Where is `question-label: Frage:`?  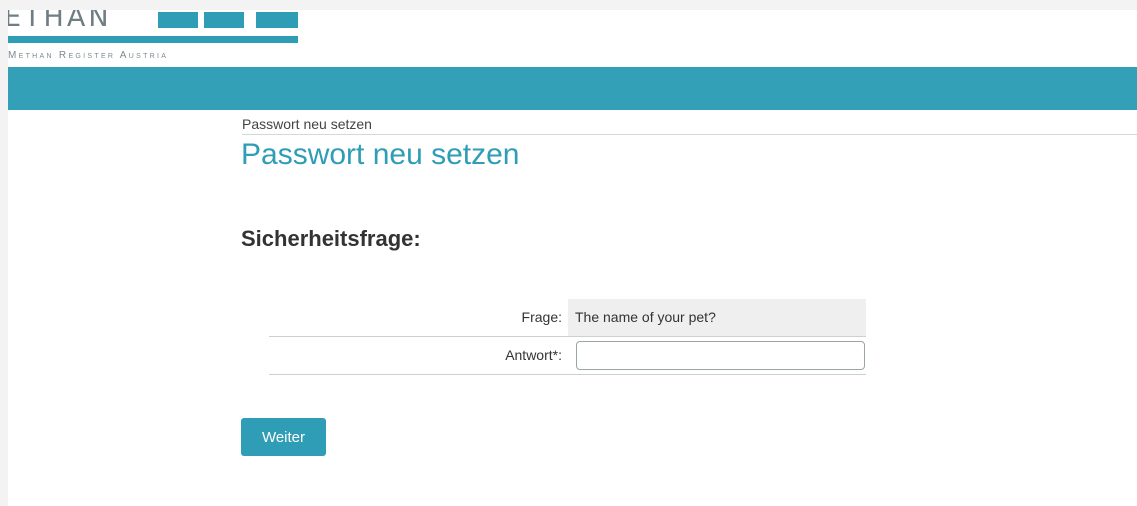
question-label: Frage: is located at coordinates (541, 317).